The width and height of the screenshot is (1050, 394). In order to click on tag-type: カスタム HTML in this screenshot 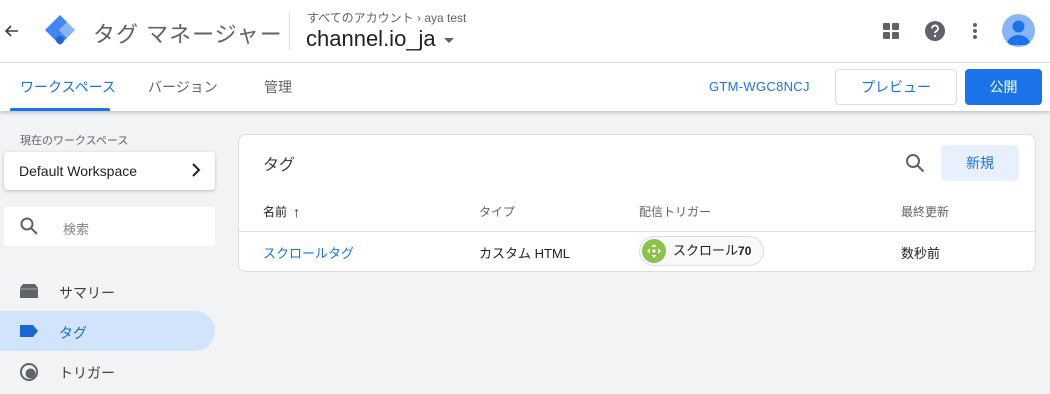, I will do `click(525, 253)`.